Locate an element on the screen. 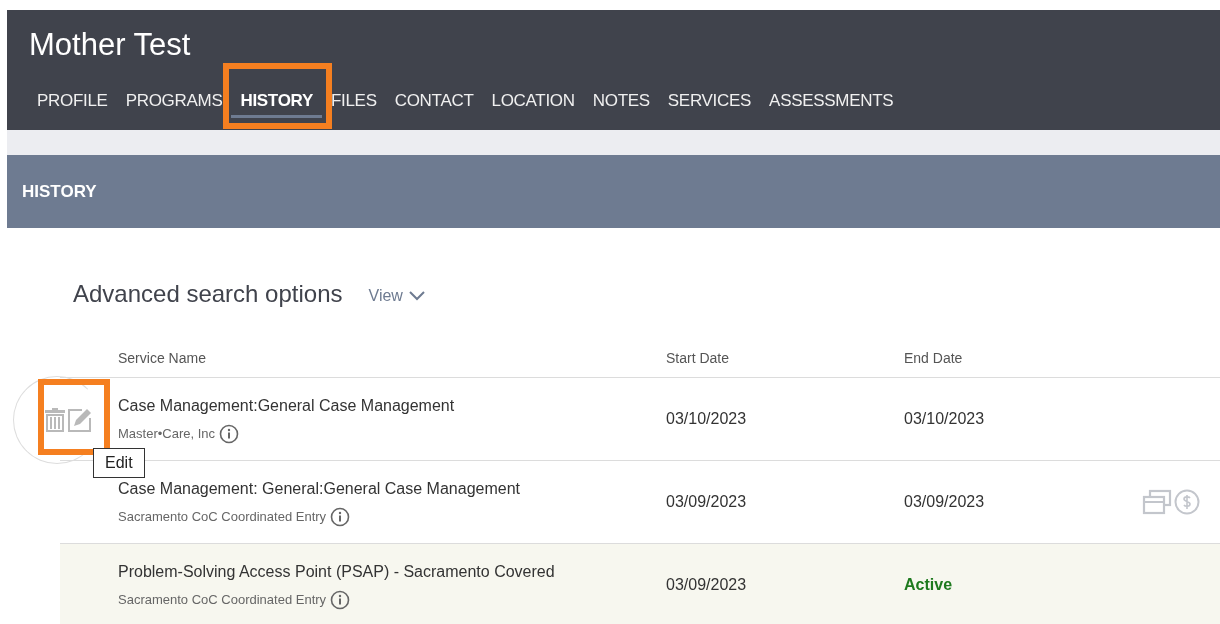 The height and width of the screenshot is (624, 1220). copy-icon is located at coordinates (1157, 502).